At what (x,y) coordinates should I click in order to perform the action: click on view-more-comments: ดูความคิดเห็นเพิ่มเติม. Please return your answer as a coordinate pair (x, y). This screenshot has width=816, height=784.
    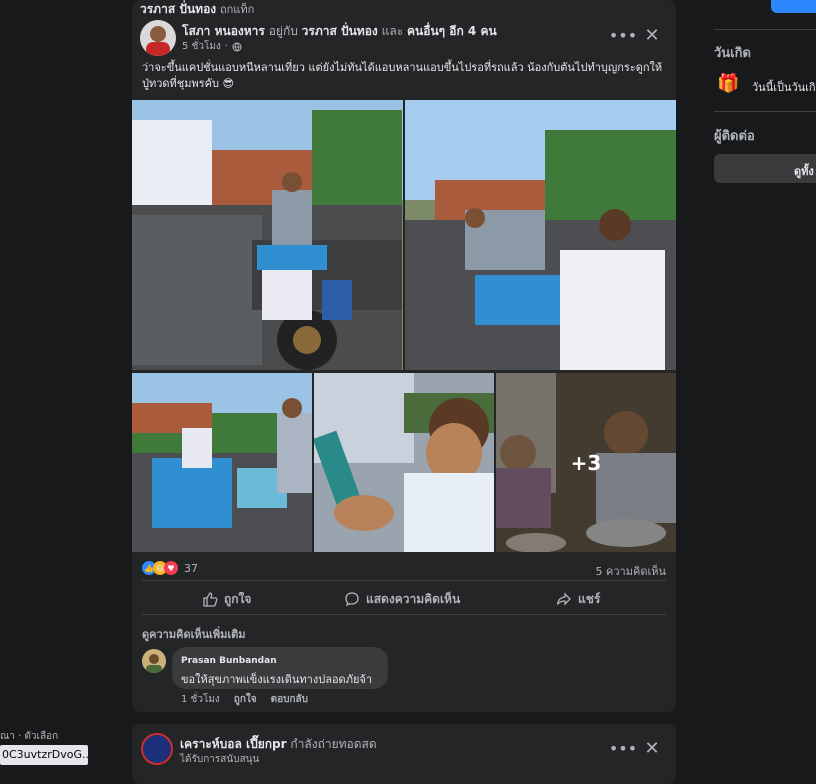
    Looking at the image, I should click on (194, 634).